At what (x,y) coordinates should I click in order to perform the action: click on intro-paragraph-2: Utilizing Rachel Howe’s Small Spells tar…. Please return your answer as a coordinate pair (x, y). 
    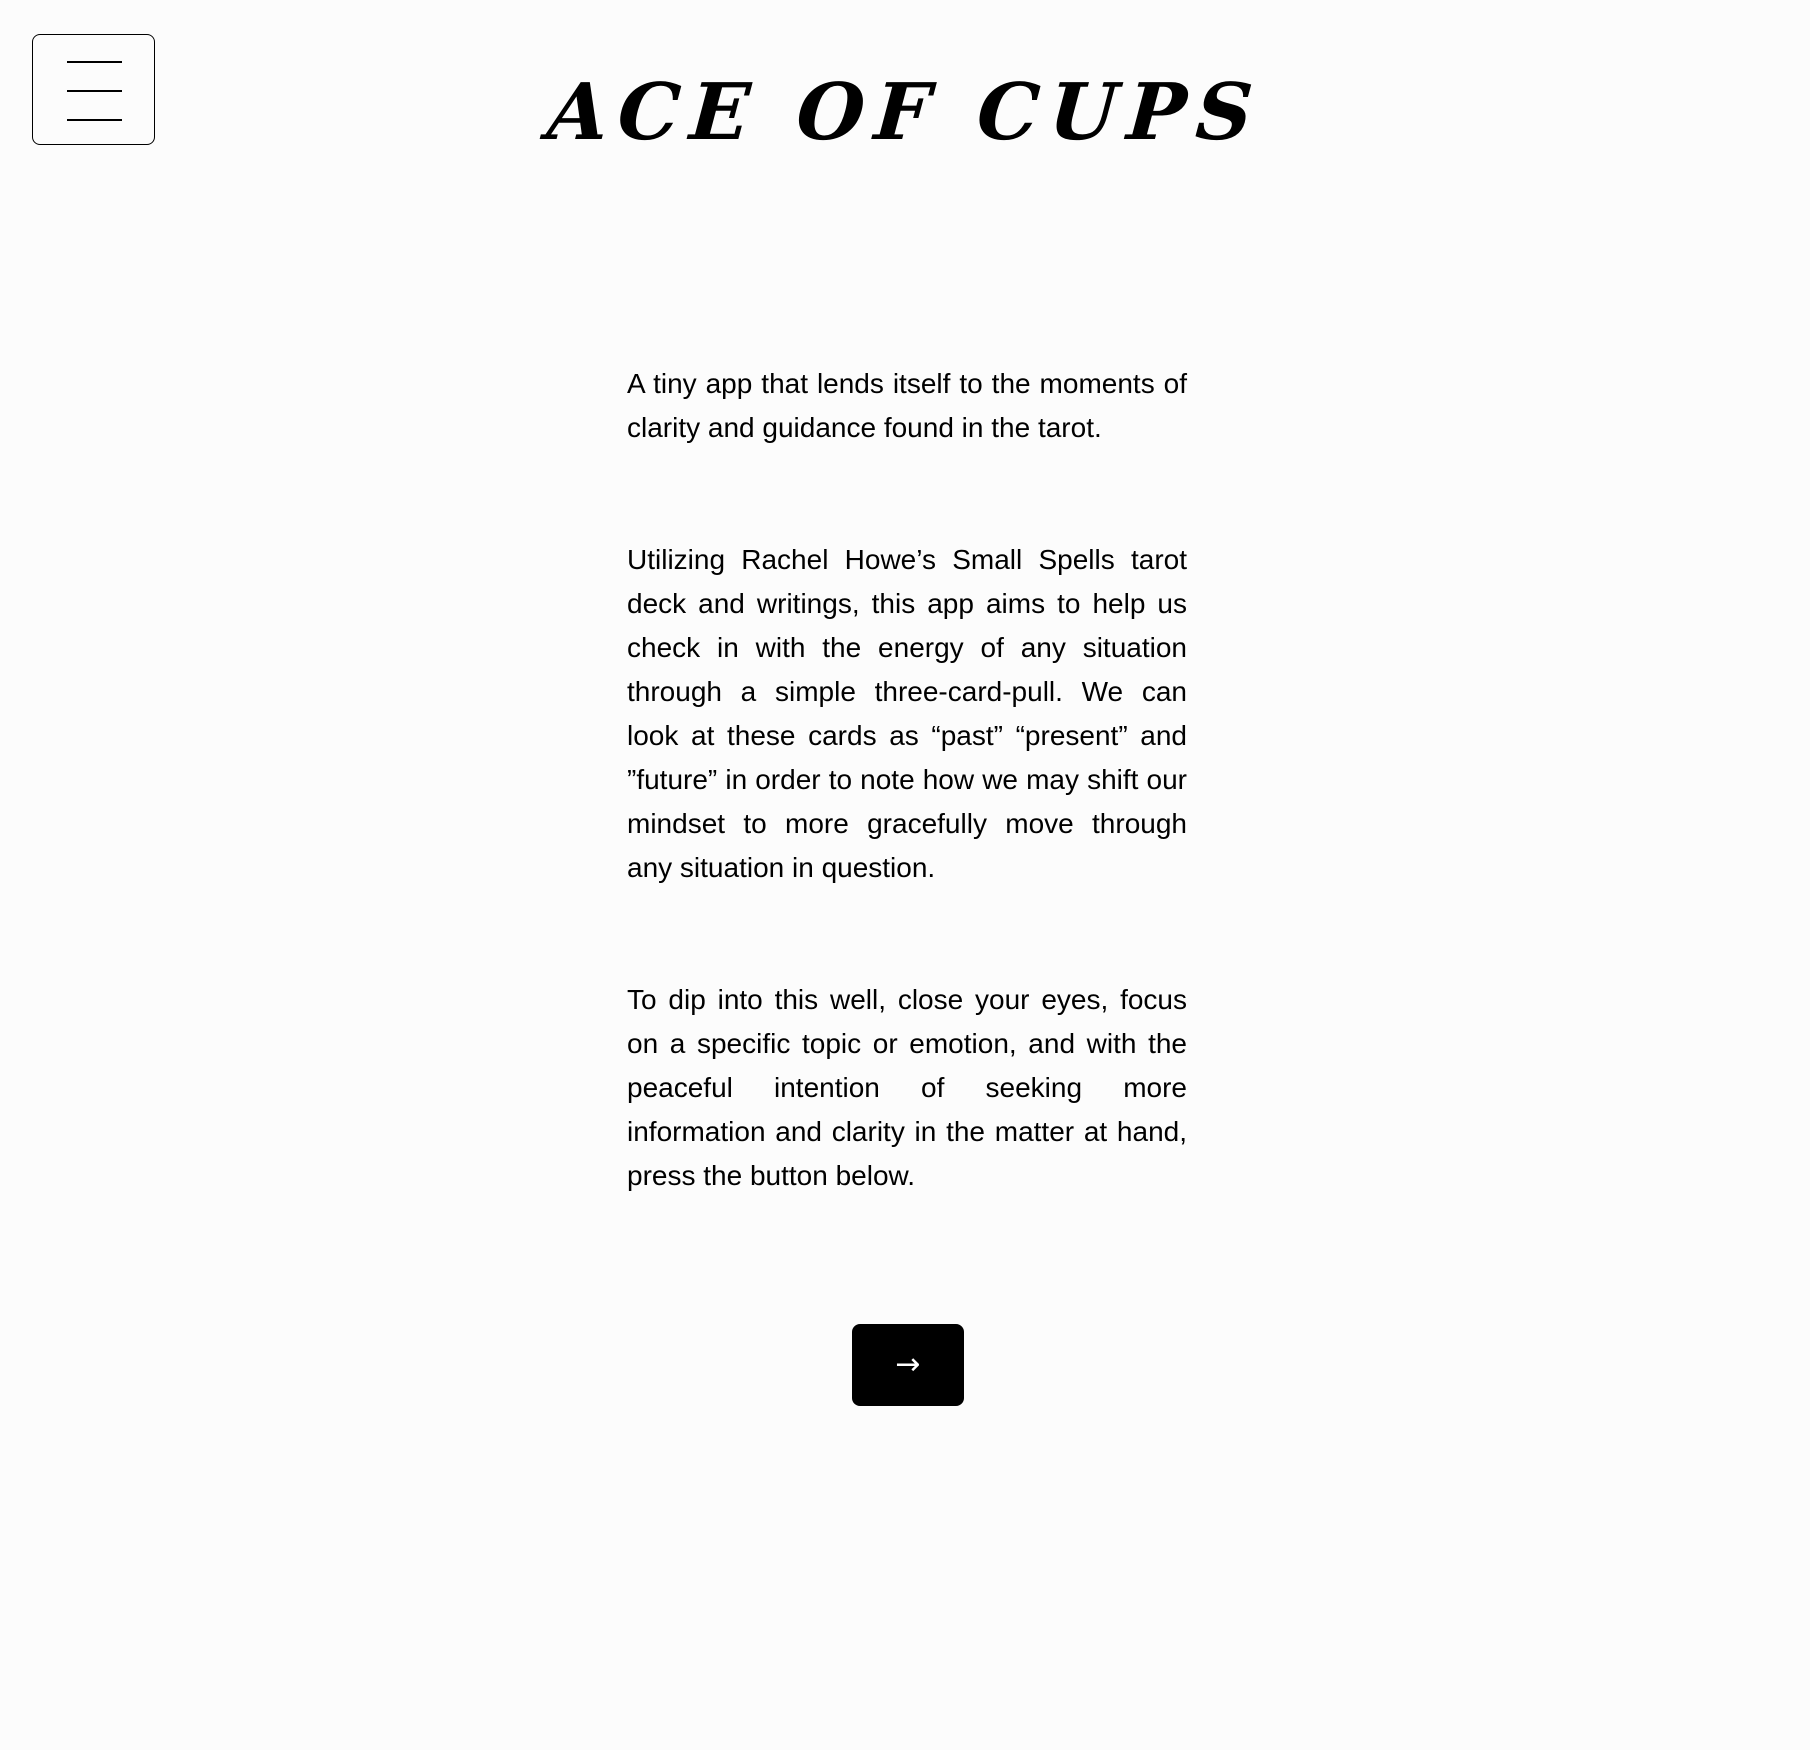
    Looking at the image, I should click on (907, 713).